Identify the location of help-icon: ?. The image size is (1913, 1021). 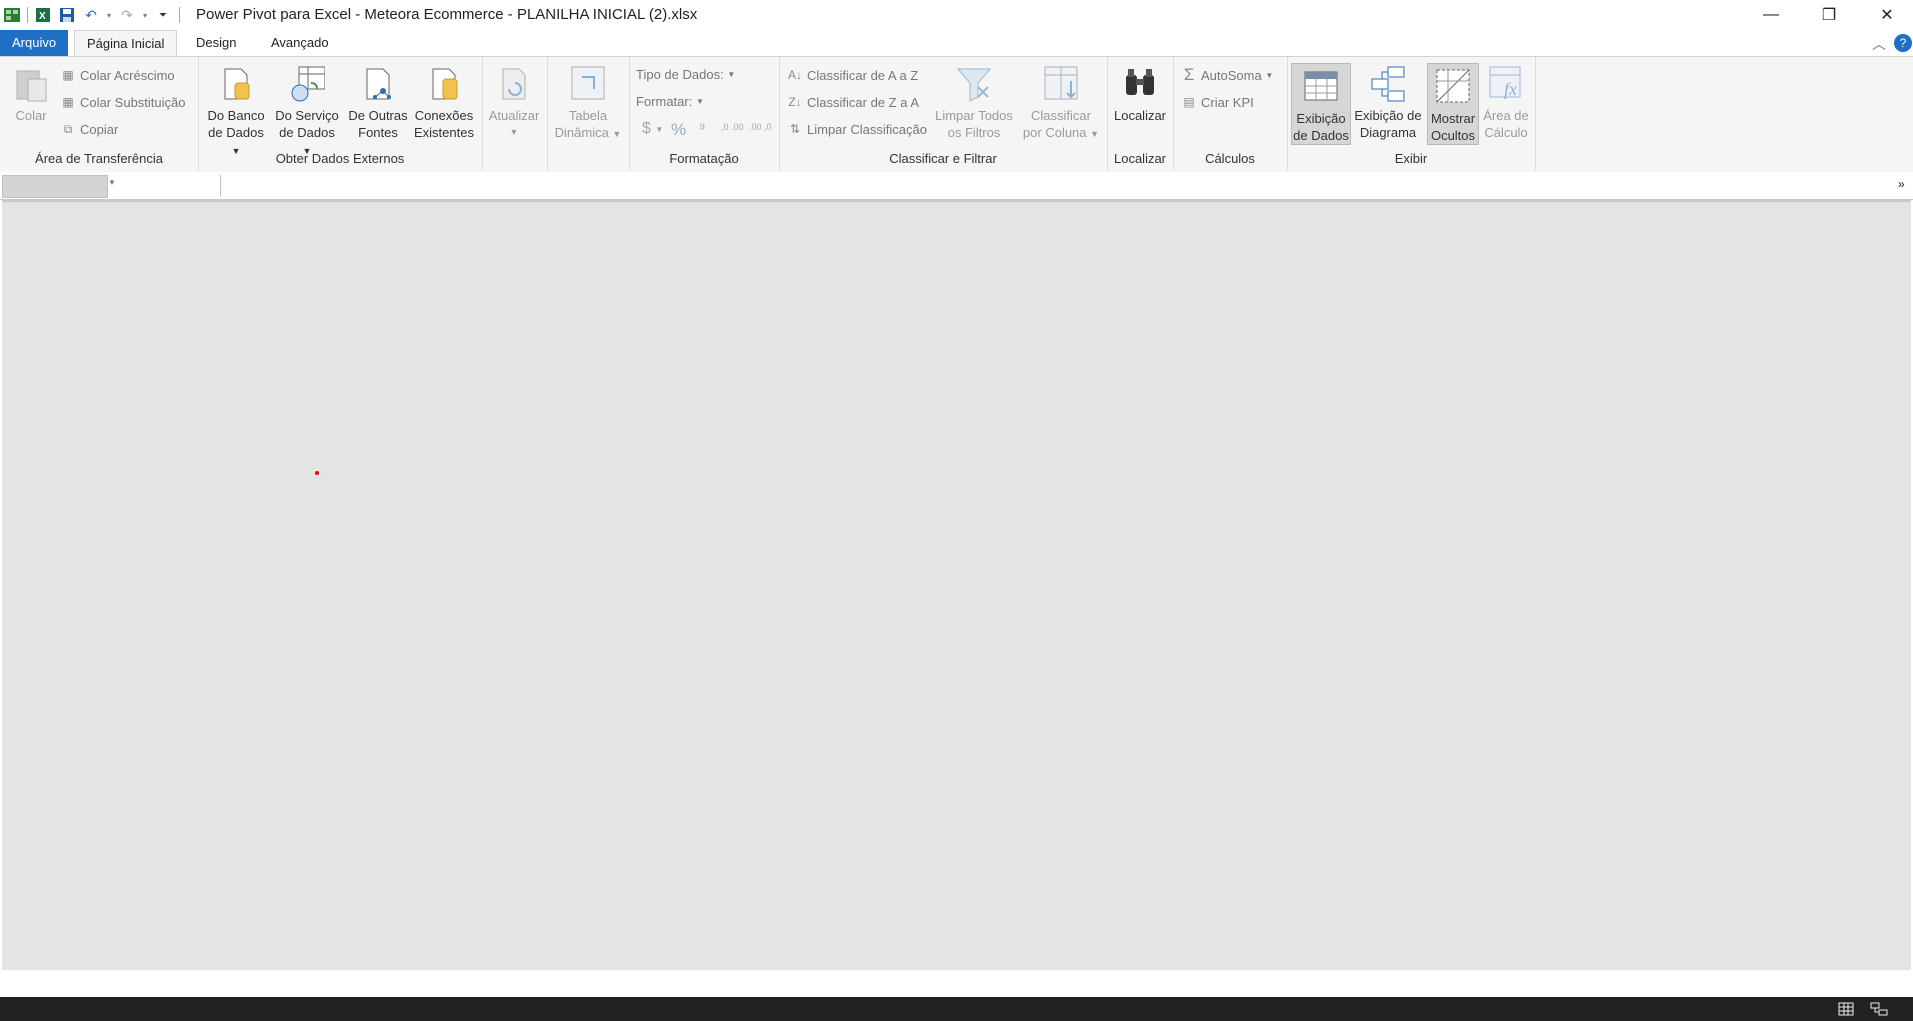
(1903, 43).